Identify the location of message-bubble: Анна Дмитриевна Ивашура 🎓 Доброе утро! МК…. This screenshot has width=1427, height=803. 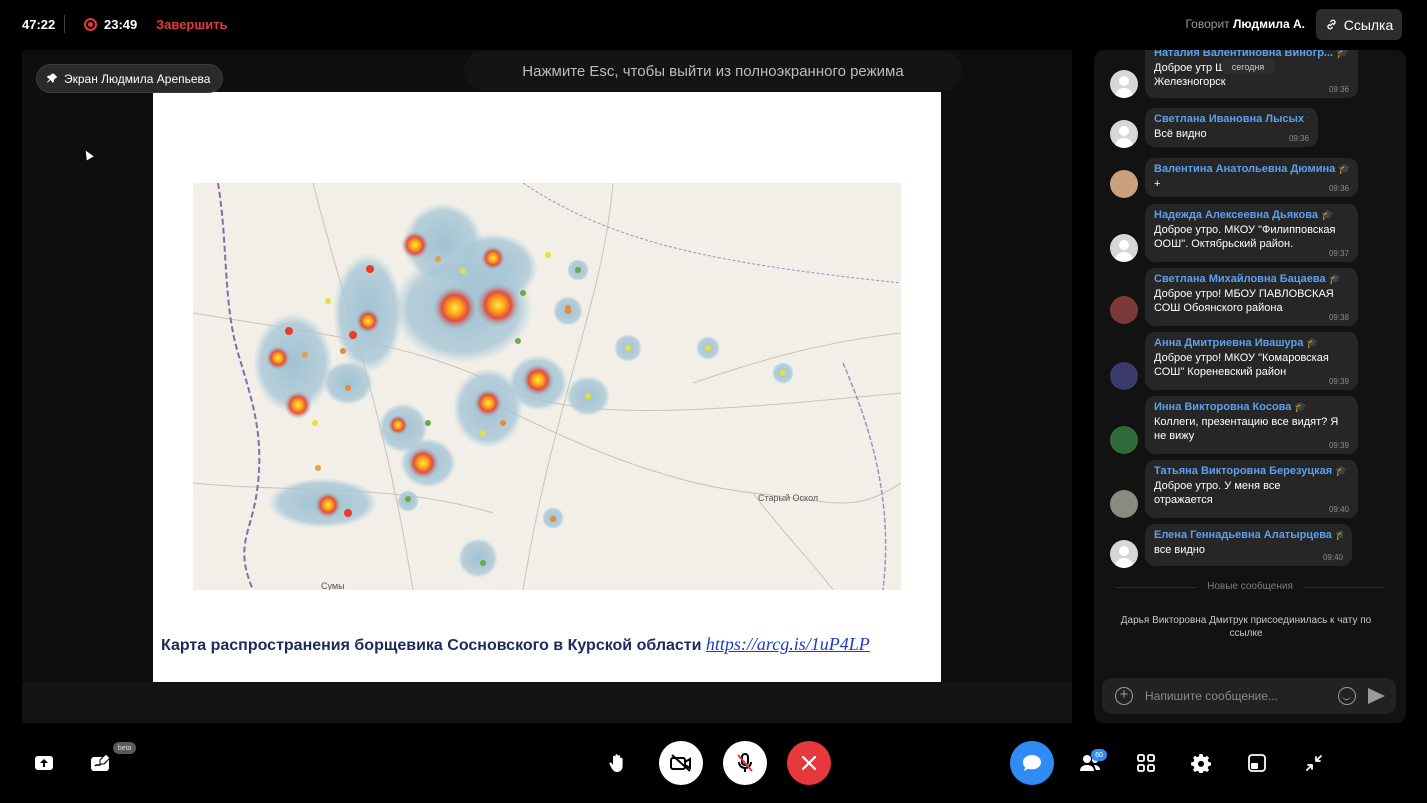
(1251, 361).